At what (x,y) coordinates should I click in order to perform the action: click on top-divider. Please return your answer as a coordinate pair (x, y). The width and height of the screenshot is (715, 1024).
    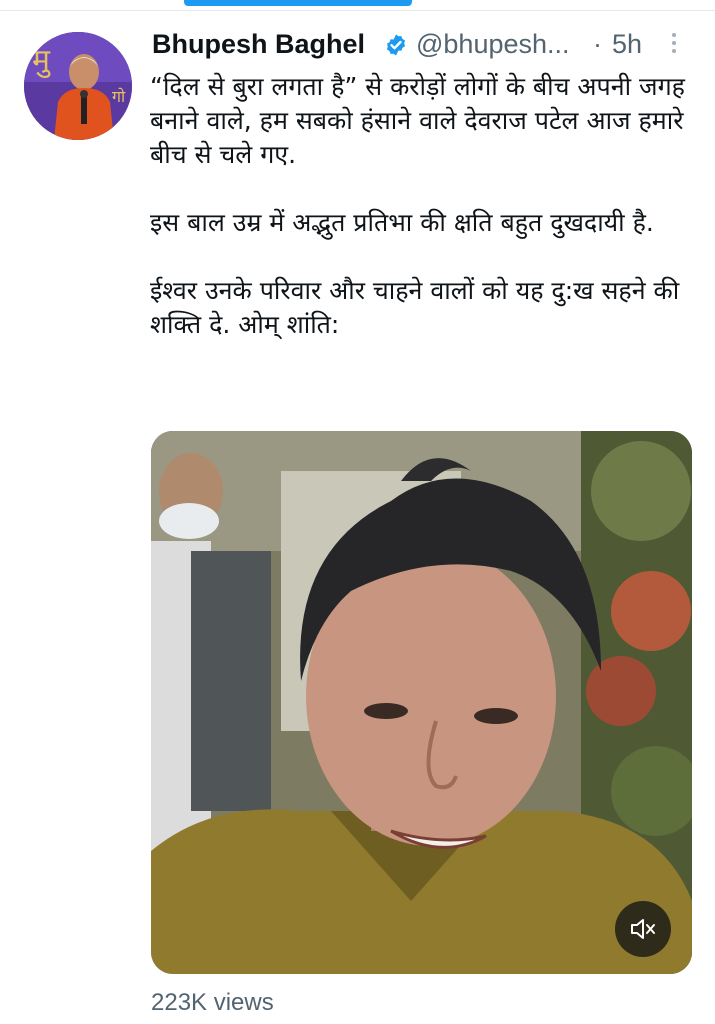
    Looking at the image, I should click on (357, 10).